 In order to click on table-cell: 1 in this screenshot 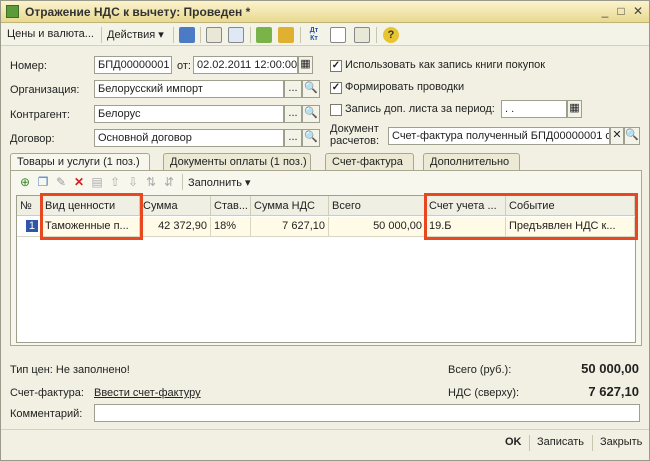, I will do `click(29, 227)`.